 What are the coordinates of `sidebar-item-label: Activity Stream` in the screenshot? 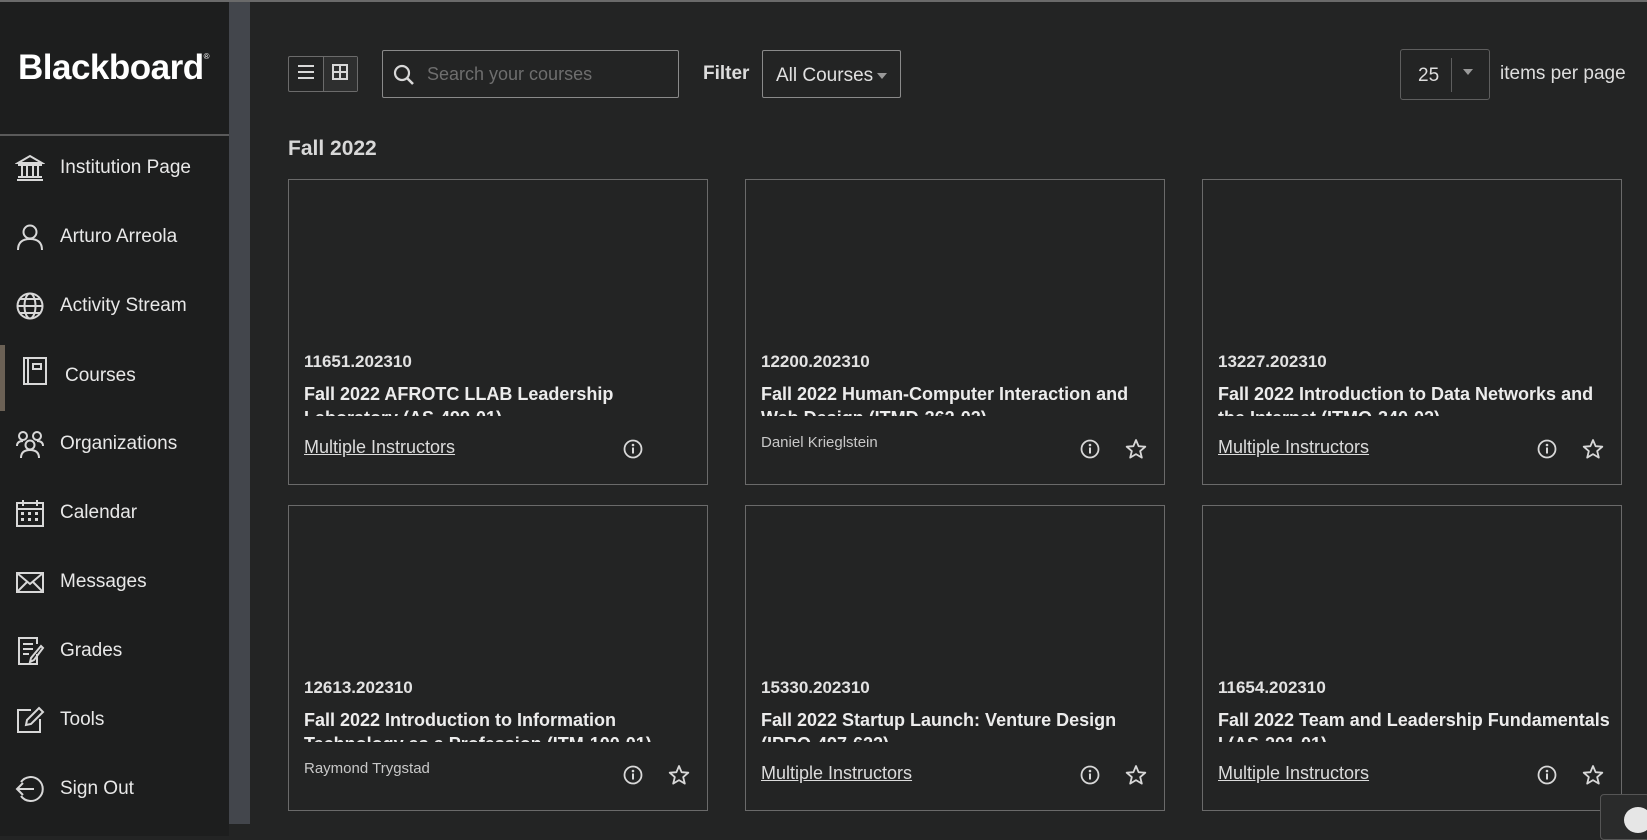 It's located at (123, 305).